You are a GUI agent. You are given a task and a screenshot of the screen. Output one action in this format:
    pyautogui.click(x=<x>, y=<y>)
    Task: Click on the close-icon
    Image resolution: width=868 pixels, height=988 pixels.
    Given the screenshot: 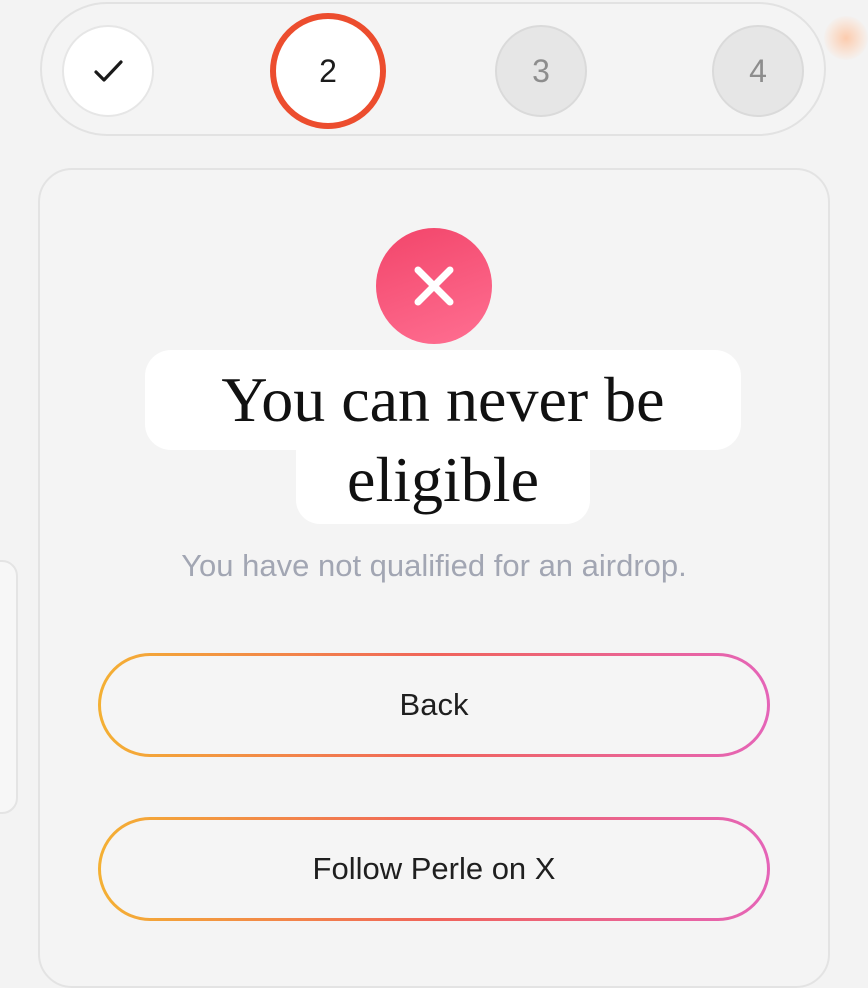 What is the action you would take?
    pyautogui.click(x=434, y=286)
    